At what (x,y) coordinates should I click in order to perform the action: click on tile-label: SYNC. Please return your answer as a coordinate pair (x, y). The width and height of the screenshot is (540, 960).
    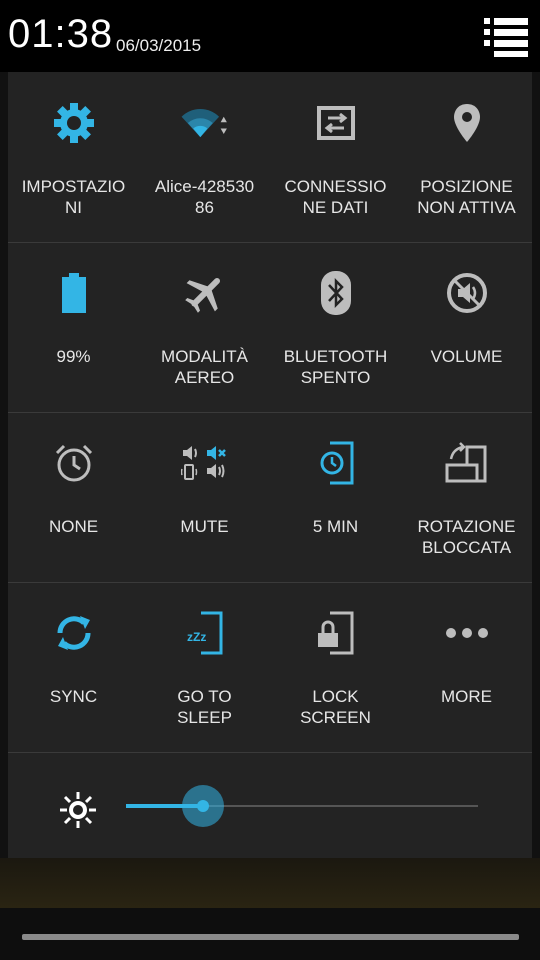
    Looking at the image, I should click on (73, 696).